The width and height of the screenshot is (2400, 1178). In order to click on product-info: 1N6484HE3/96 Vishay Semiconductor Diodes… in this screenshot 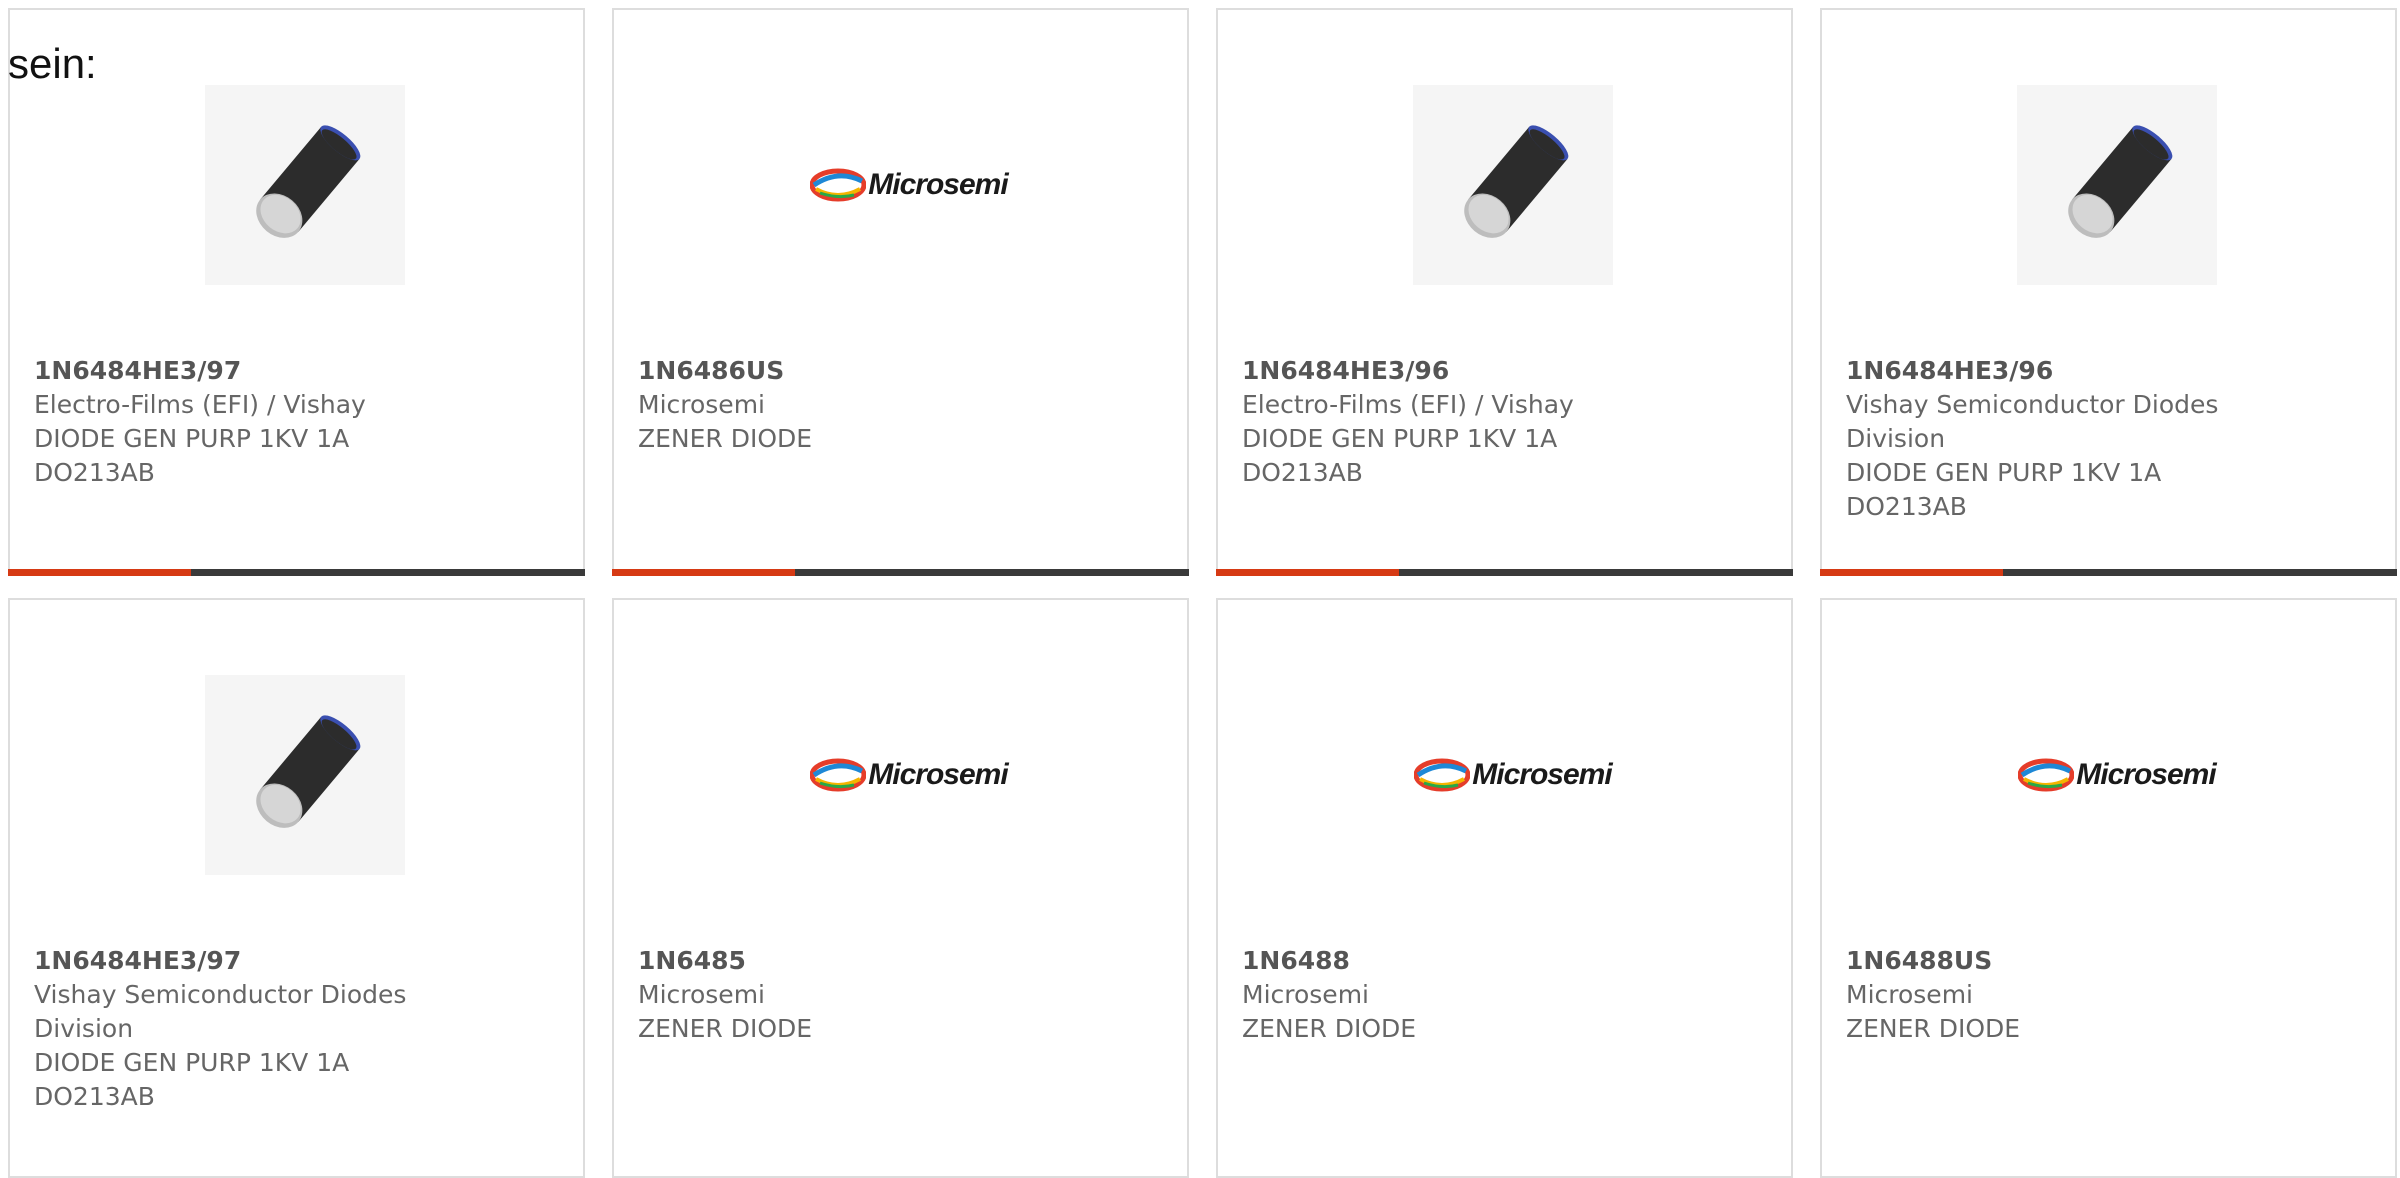, I will do `click(2045, 439)`.